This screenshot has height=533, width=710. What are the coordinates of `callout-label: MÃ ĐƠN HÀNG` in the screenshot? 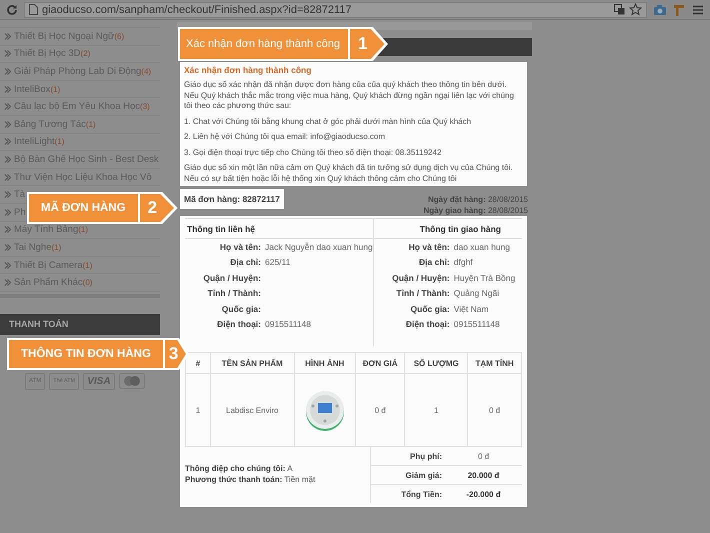 It's located at (82, 208).